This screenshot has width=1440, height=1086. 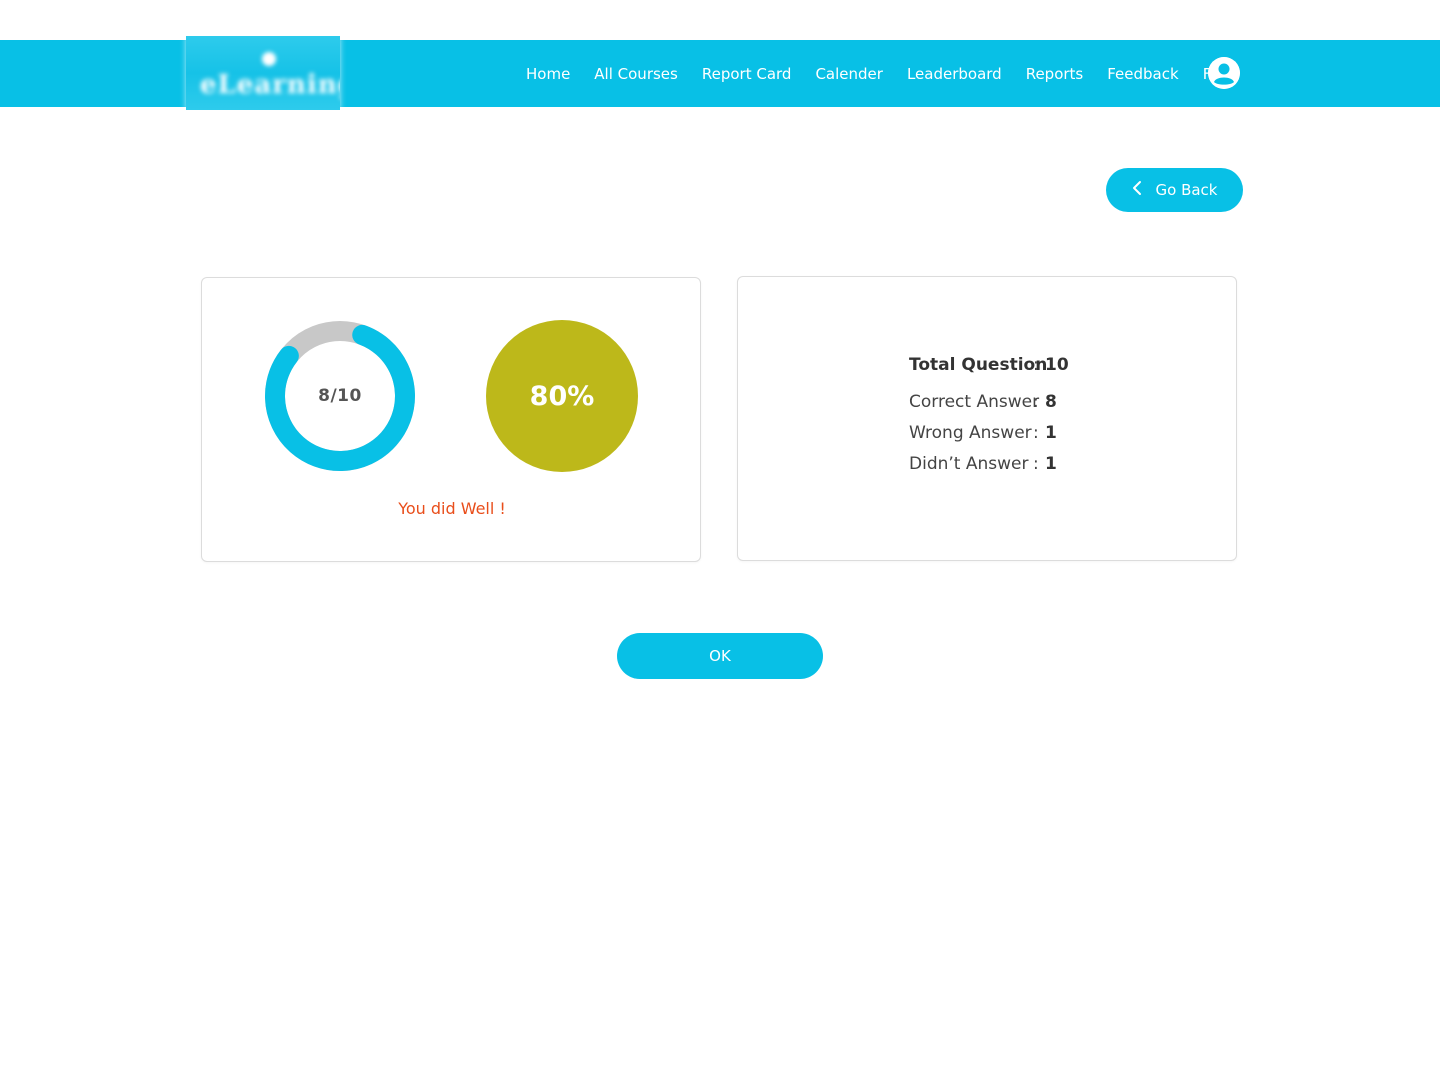 I want to click on logo-mark-icon, so click(x=269, y=59).